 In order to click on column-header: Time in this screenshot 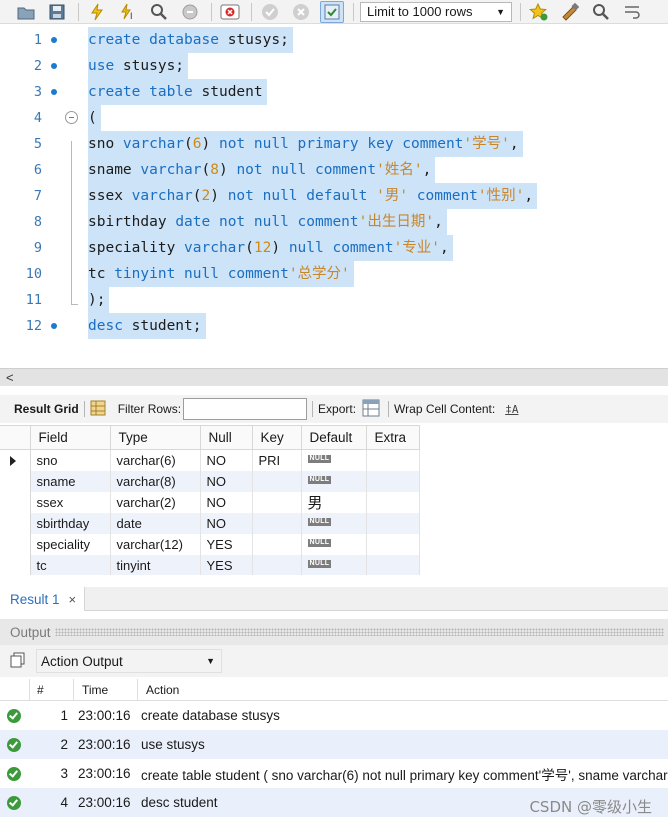, I will do `click(106, 690)`.